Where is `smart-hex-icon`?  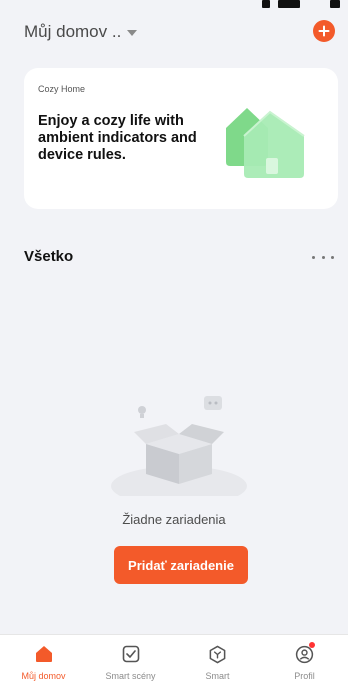
smart-hex-icon is located at coordinates (218, 654).